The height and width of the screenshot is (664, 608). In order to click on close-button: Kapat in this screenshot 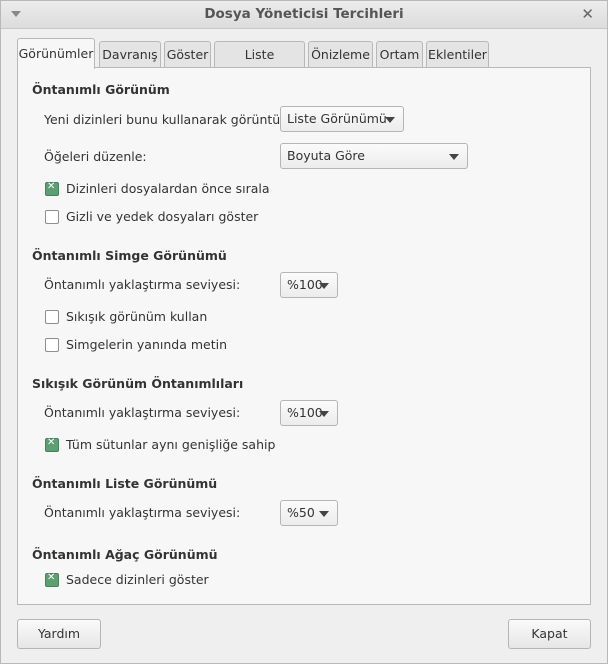, I will do `click(549, 634)`.